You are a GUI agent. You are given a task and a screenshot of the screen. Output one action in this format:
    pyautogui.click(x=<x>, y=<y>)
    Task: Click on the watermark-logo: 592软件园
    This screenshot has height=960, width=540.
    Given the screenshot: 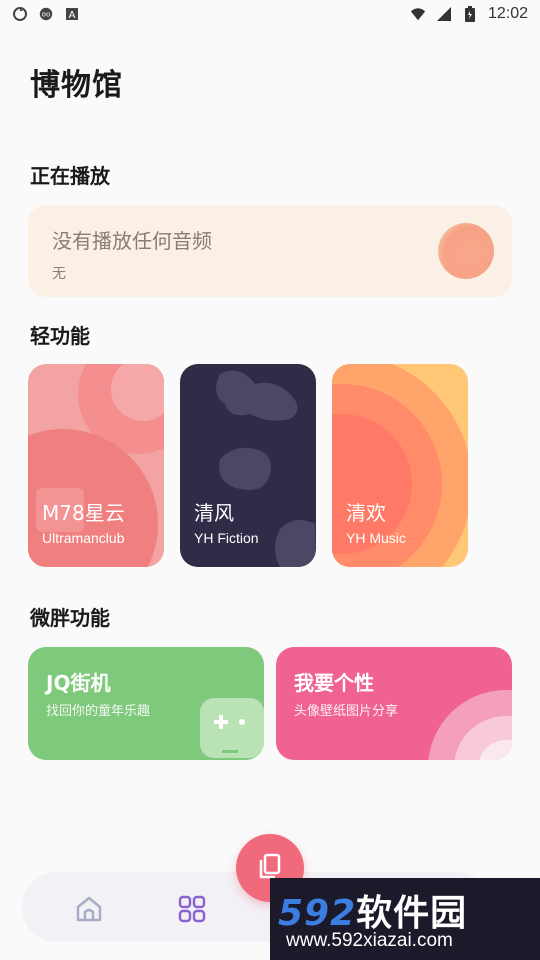 What is the action you would take?
    pyautogui.click(x=372, y=910)
    